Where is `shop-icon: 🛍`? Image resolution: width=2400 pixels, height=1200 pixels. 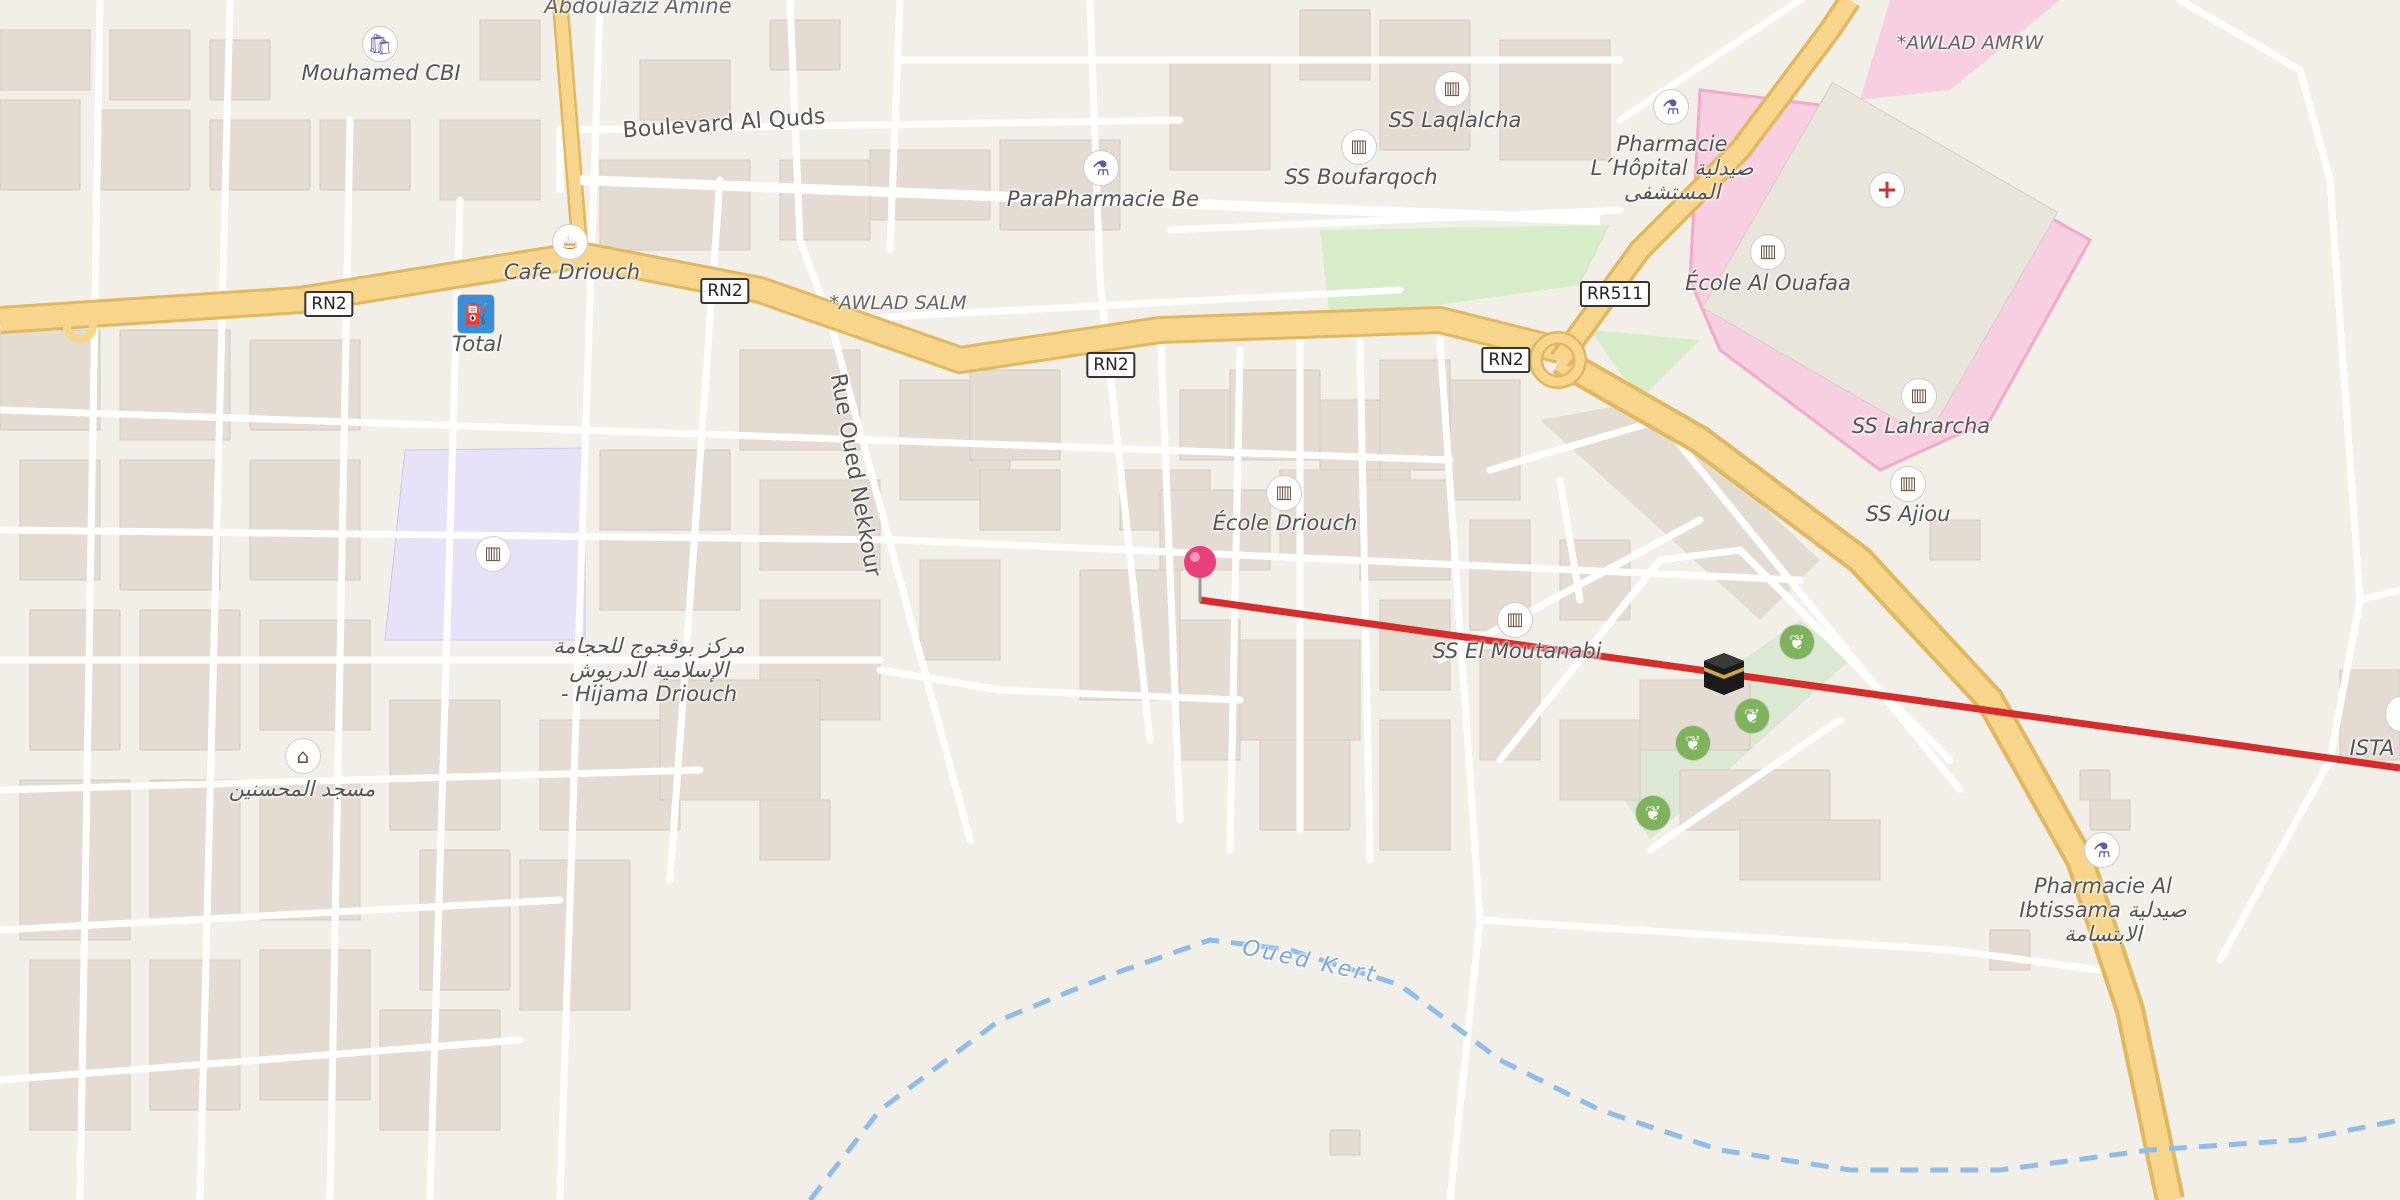
shop-icon: 🛍 is located at coordinates (380, 44).